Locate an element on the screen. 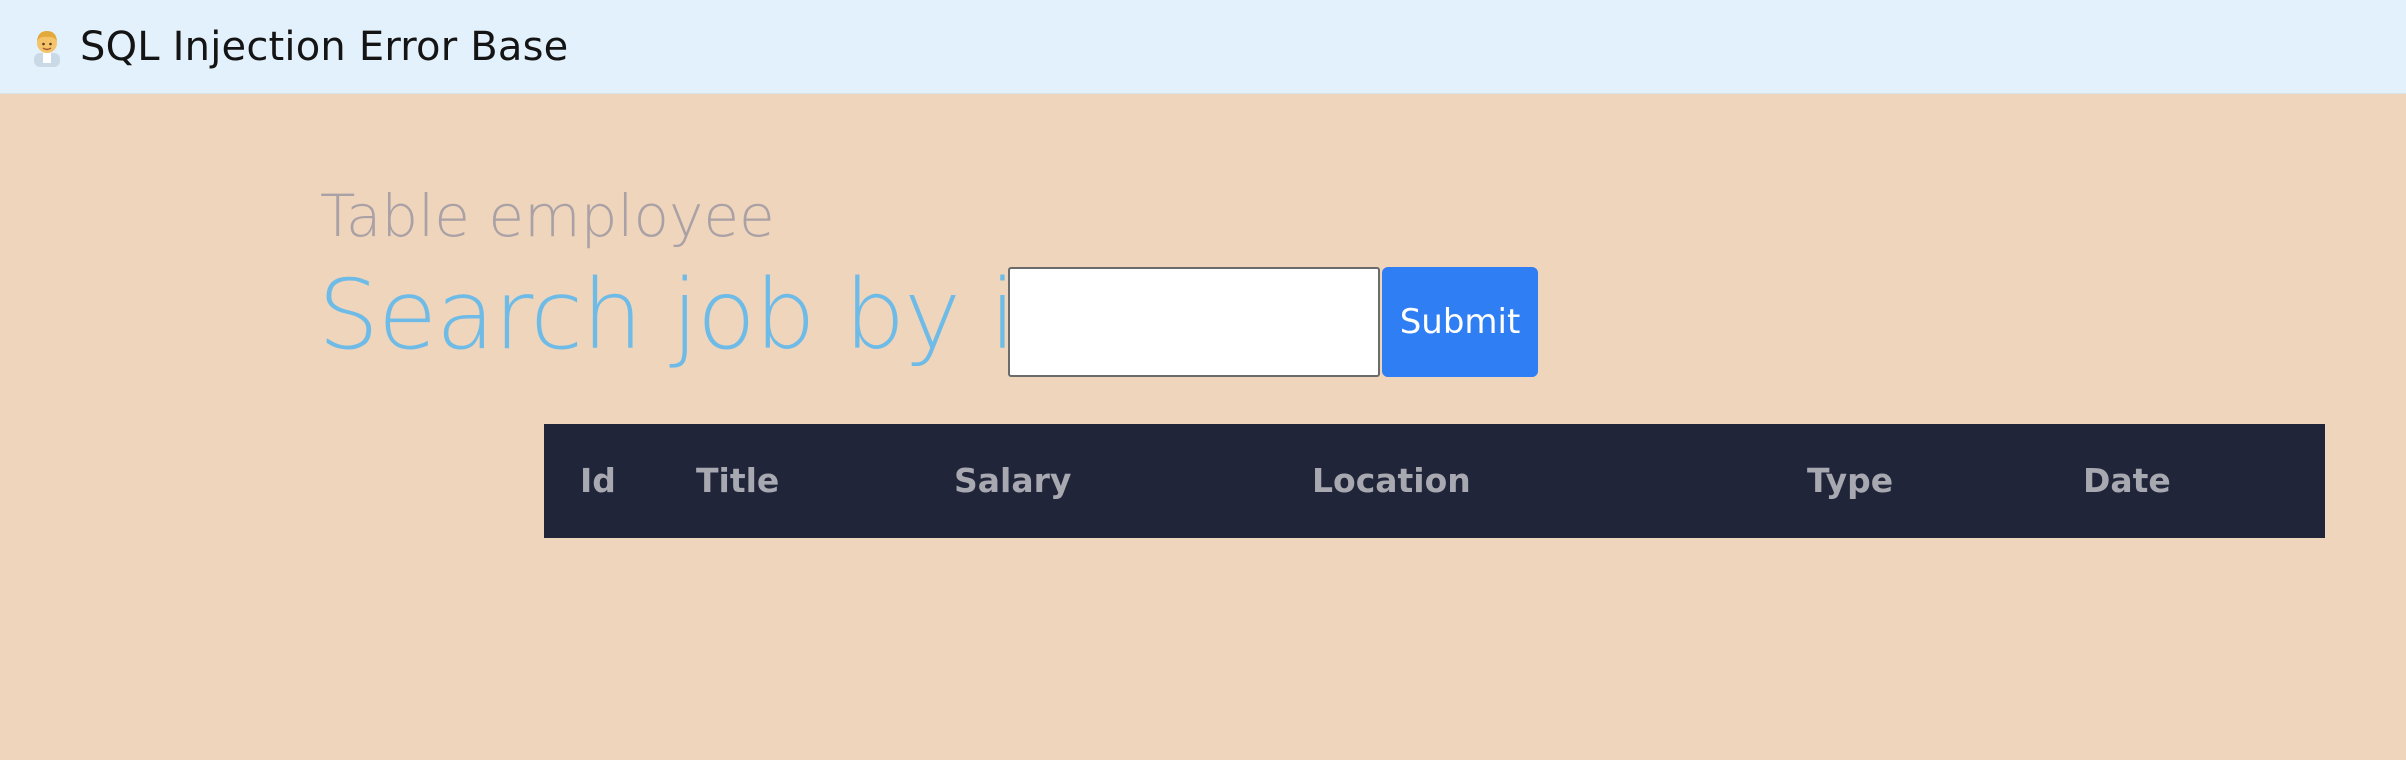  column-header-id: Id is located at coordinates (598, 480).